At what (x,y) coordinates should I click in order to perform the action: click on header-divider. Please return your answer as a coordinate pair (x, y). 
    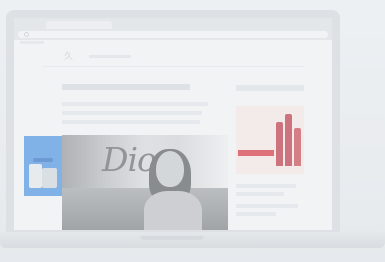
    Looking at the image, I should click on (173, 66).